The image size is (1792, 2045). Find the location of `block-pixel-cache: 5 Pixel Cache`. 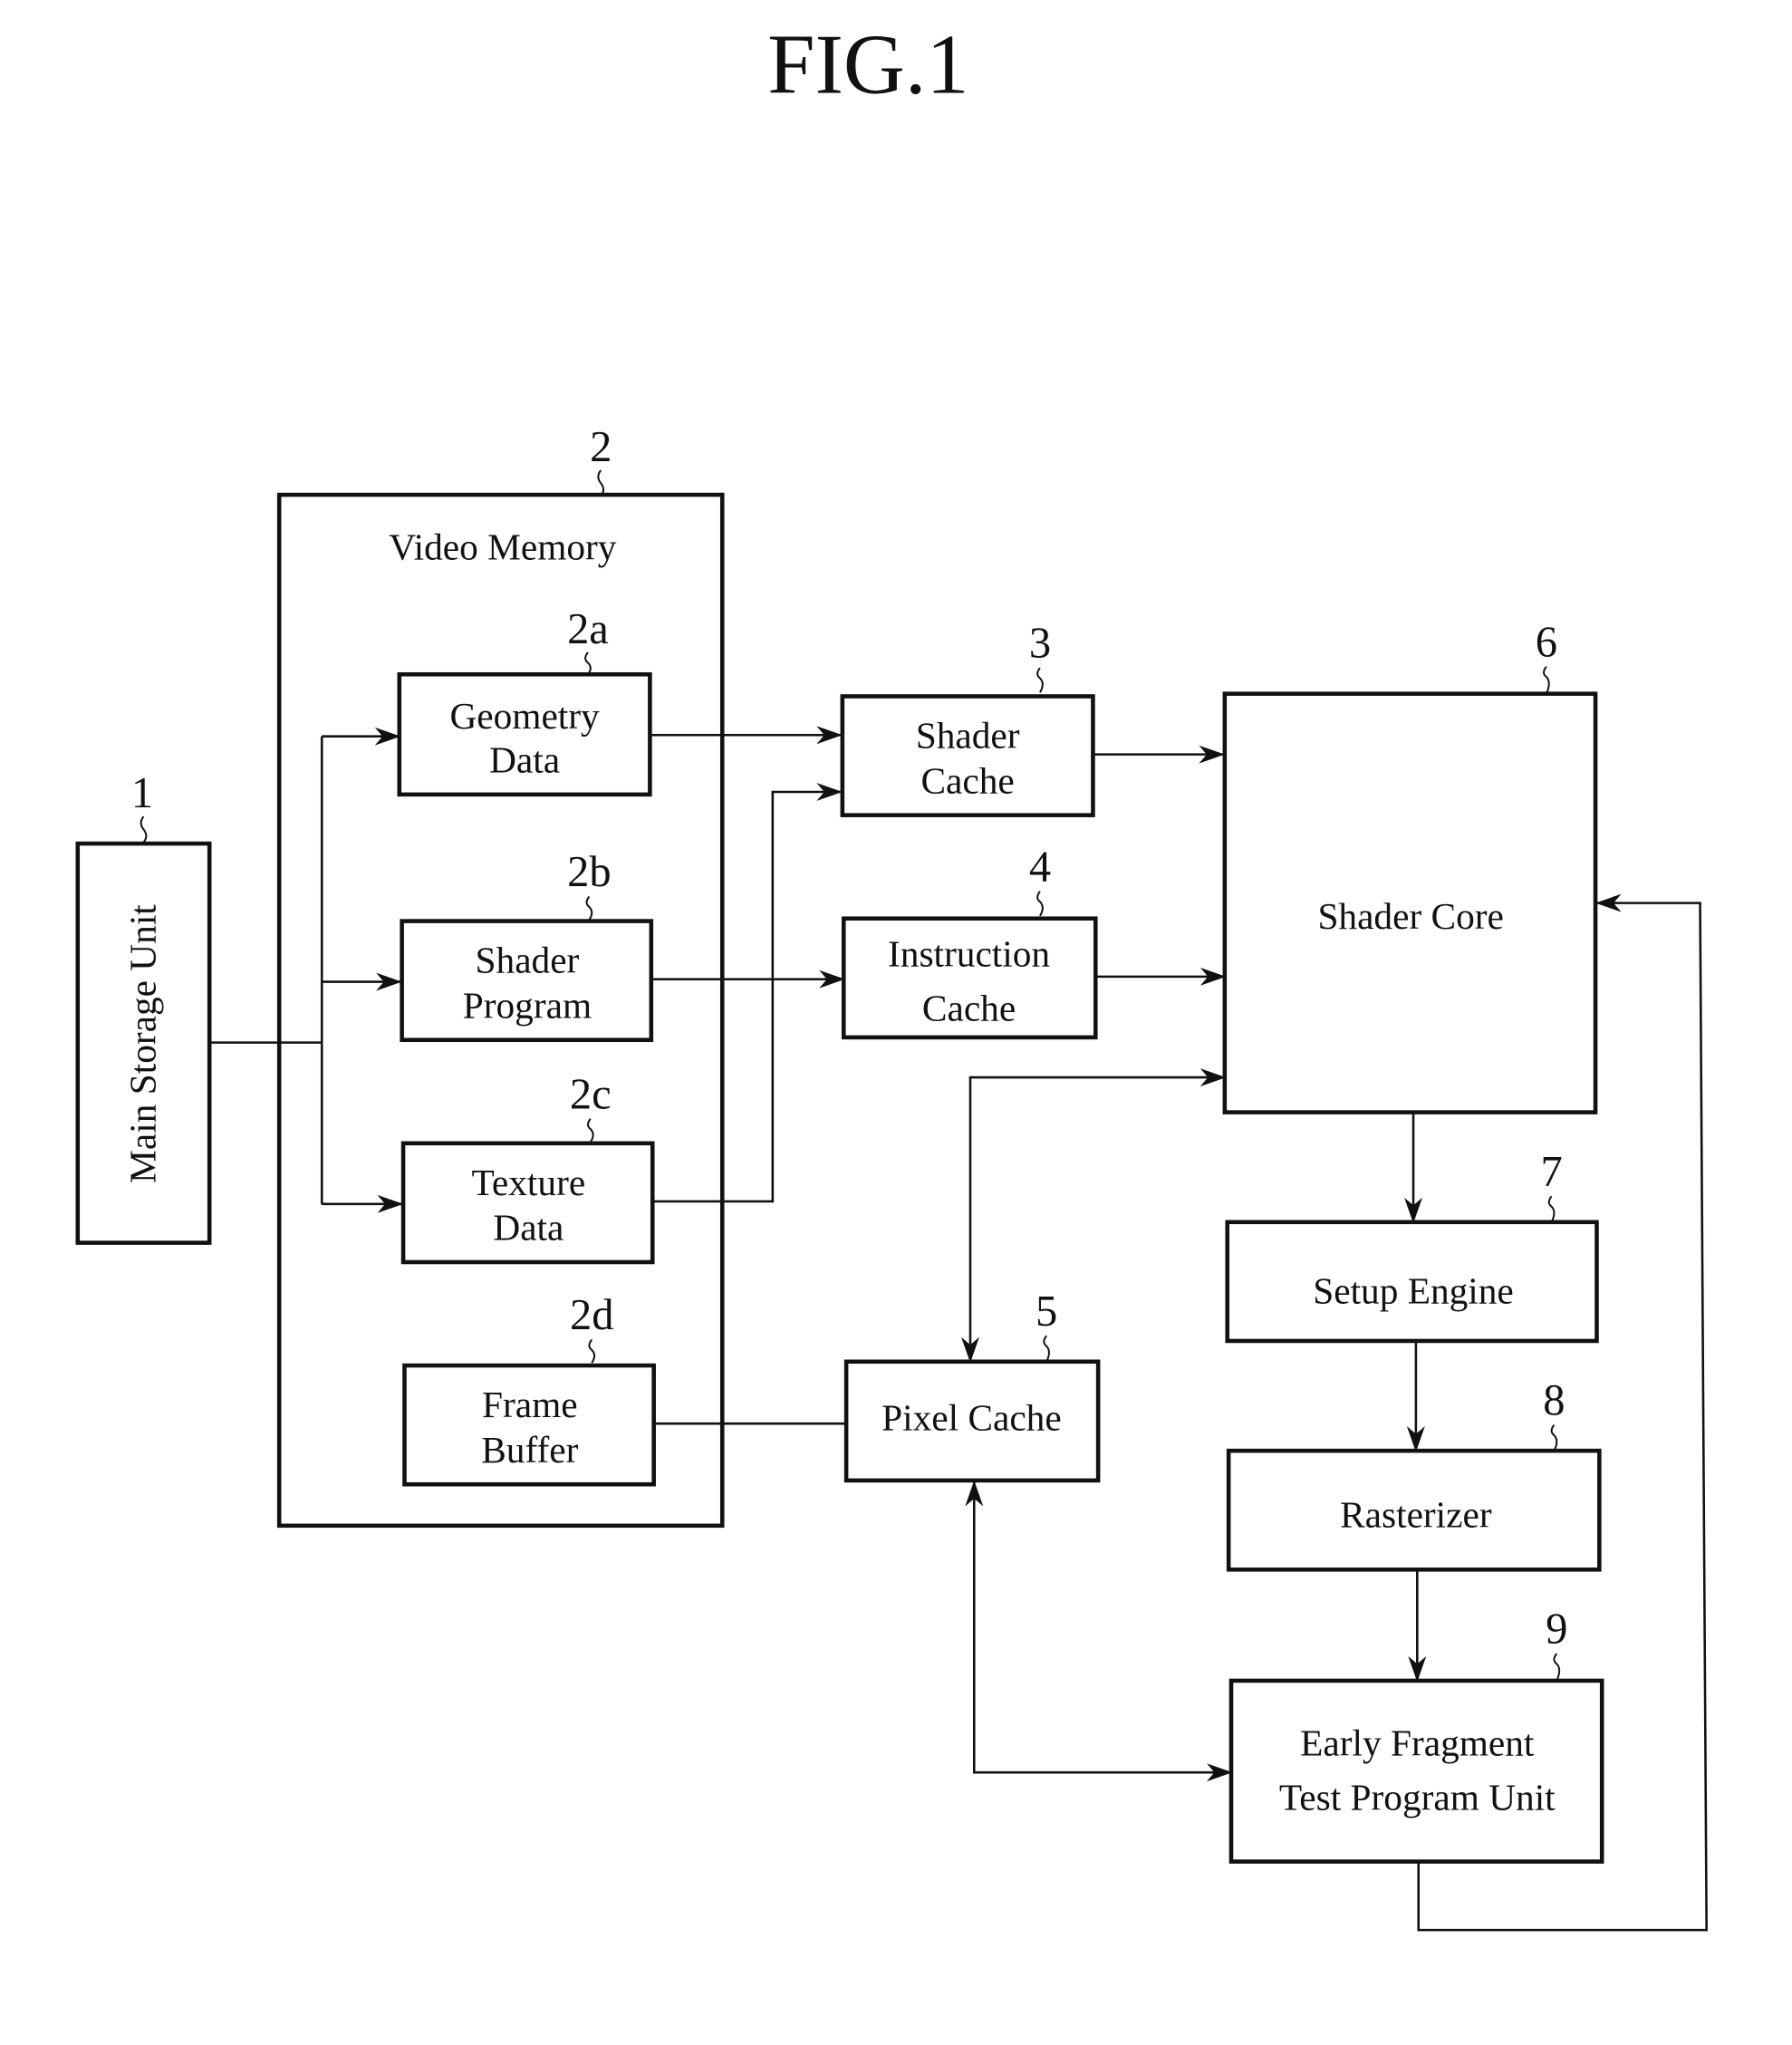

block-pixel-cache: 5 Pixel Cache is located at coordinates (972, 1386).